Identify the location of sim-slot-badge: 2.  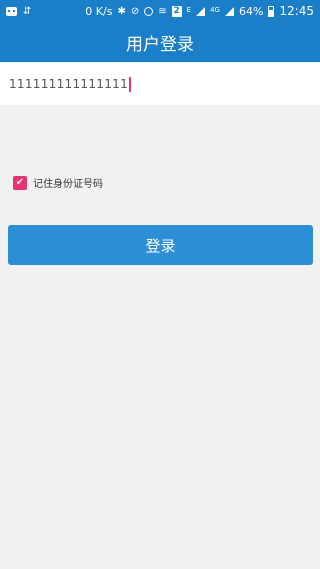
(176, 11).